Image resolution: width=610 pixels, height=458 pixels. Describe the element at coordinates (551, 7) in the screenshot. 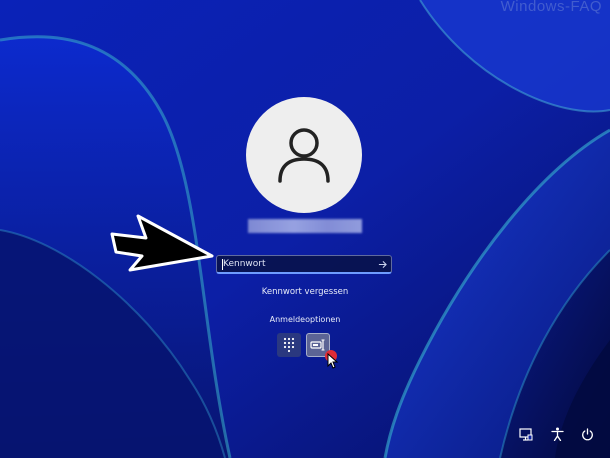

I see `watermark: Windows-FAQ` at that location.